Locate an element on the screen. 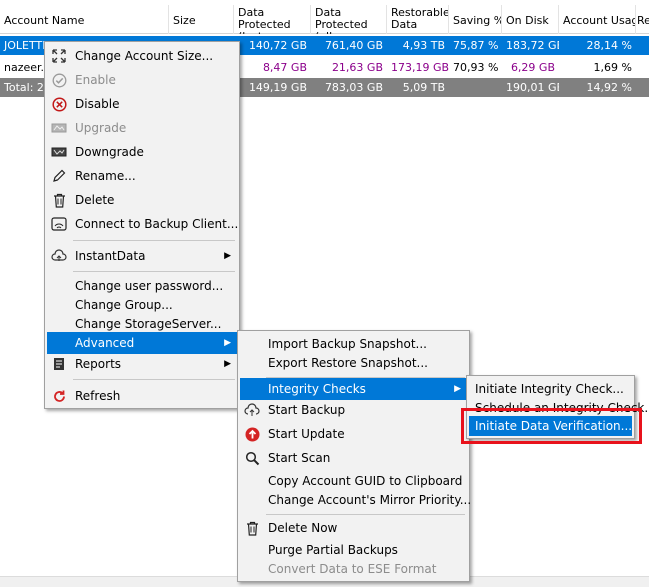 Image resolution: width=649 pixels, height=587 pixels. menu-advanced: Advanced ▶ is located at coordinates (142, 343).